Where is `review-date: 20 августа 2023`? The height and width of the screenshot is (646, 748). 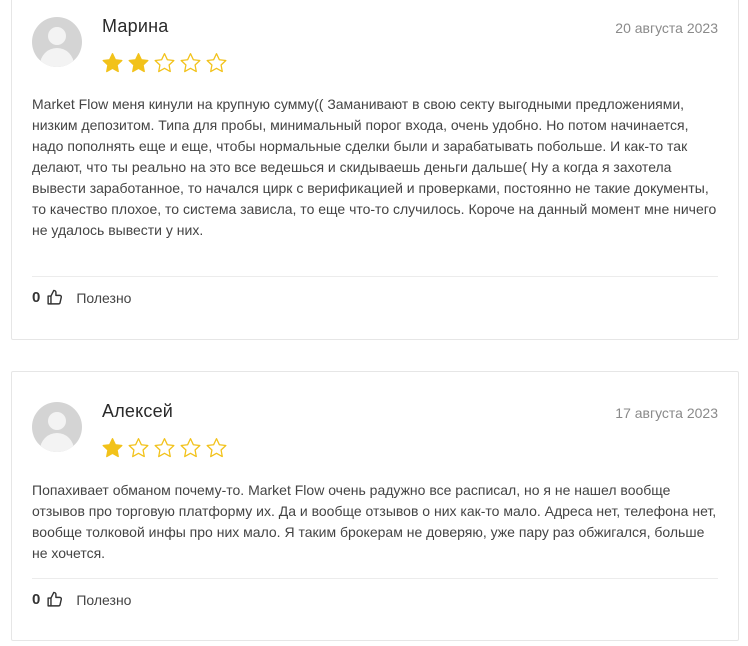 review-date: 20 августа 2023 is located at coordinates (666, 28).